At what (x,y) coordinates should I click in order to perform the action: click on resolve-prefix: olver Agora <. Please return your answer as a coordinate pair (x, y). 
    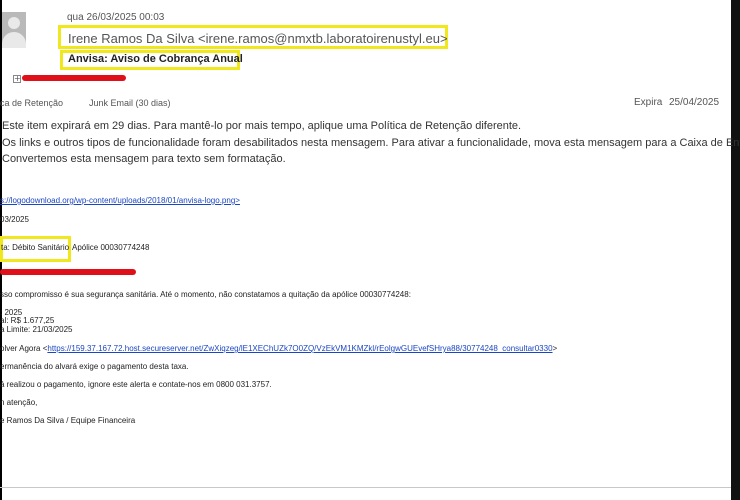
    Looking at the image, I should click on (24, 348).